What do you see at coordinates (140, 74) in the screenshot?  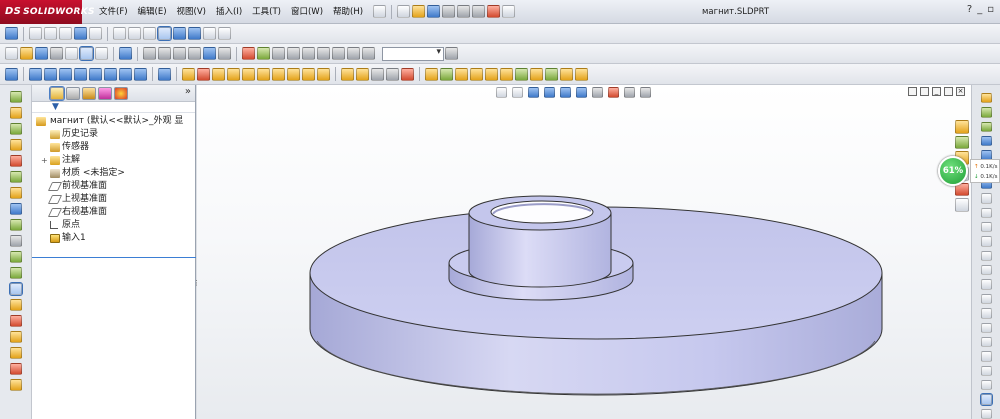 I see `loft-cut-icon` at bounding box center [140, 74].